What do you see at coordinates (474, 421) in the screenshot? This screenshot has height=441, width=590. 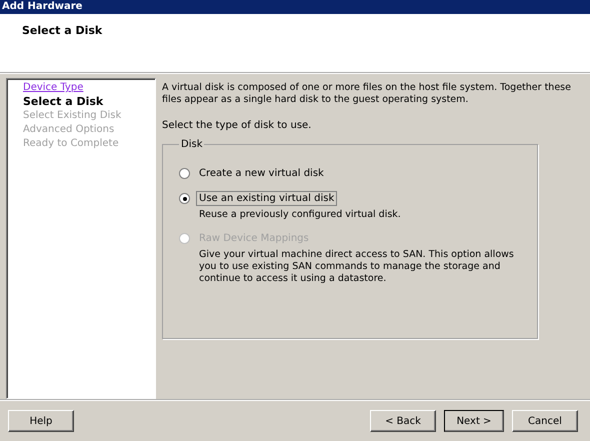 I see `next-button: Next >` at bounding box center [474, 421].